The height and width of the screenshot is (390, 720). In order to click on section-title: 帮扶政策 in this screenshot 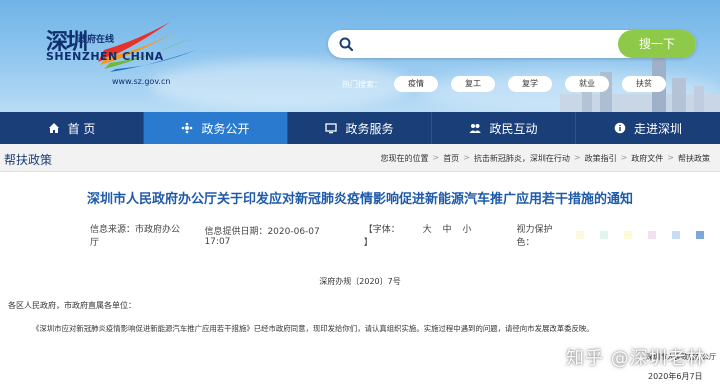, I will do `click(28, 160)`.